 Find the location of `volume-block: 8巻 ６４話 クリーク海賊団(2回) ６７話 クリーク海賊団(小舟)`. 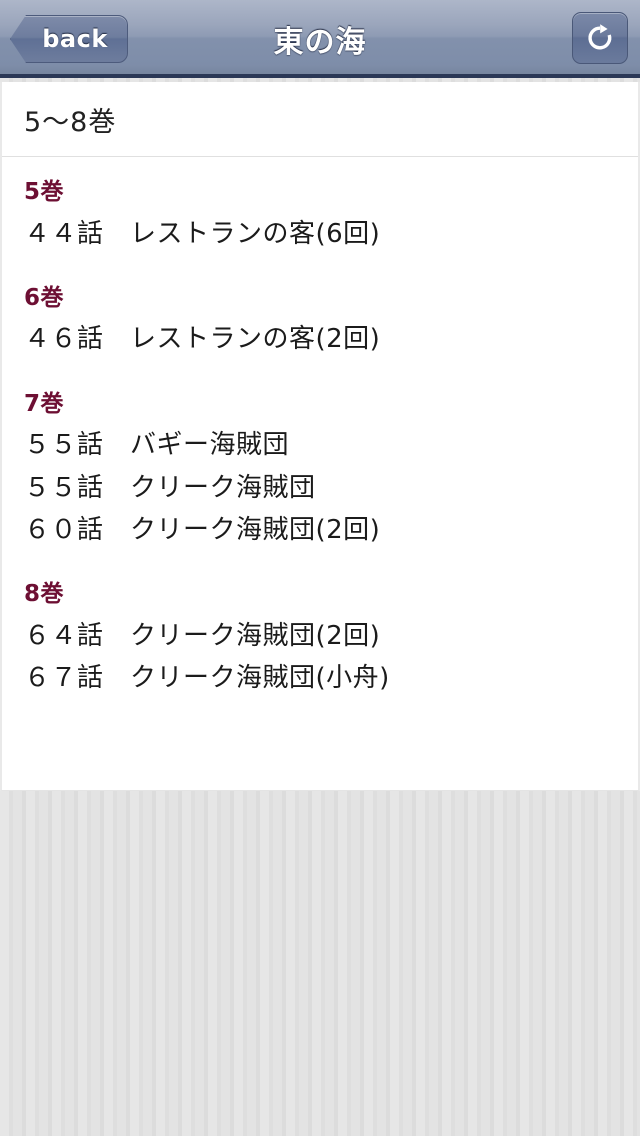

volume-block: 8巻 ６４話 クリーク海賊団(2回) ６７話 クリーク海賊団(小舟) is located at coordinates (331, 638).